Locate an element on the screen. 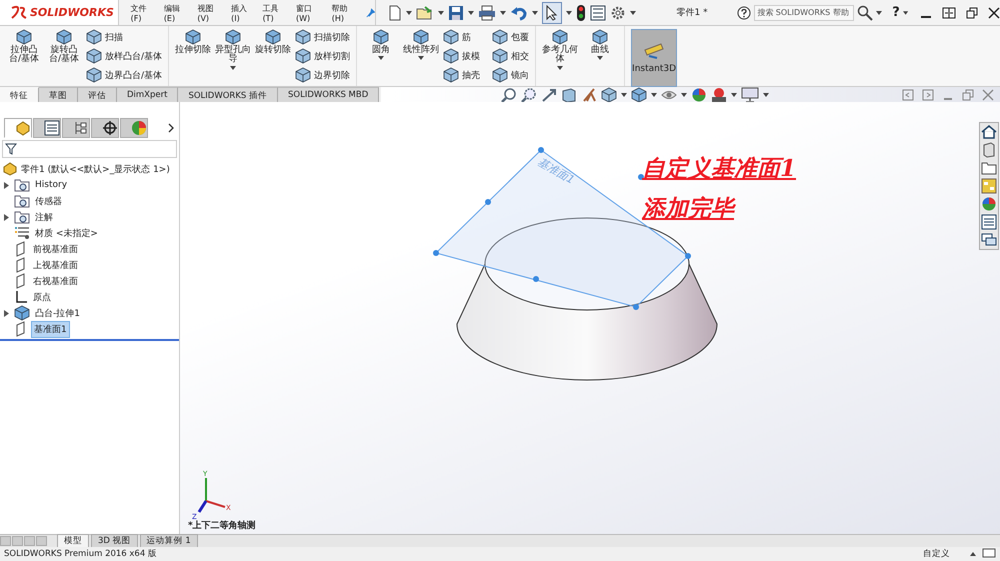 The image size is (1000, 561). home-icon is located at coordinates (989, 132).